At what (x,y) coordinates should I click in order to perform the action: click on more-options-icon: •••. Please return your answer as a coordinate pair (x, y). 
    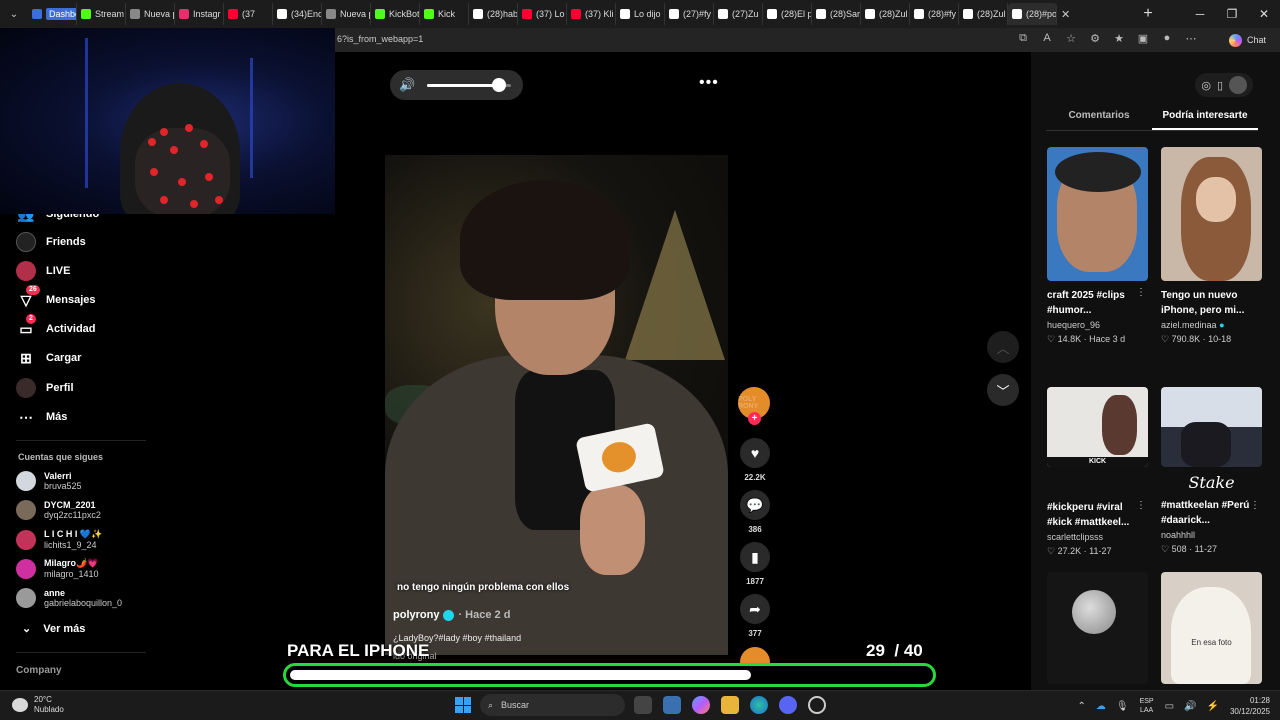
    Looking at the image, I should click on (709, 83).